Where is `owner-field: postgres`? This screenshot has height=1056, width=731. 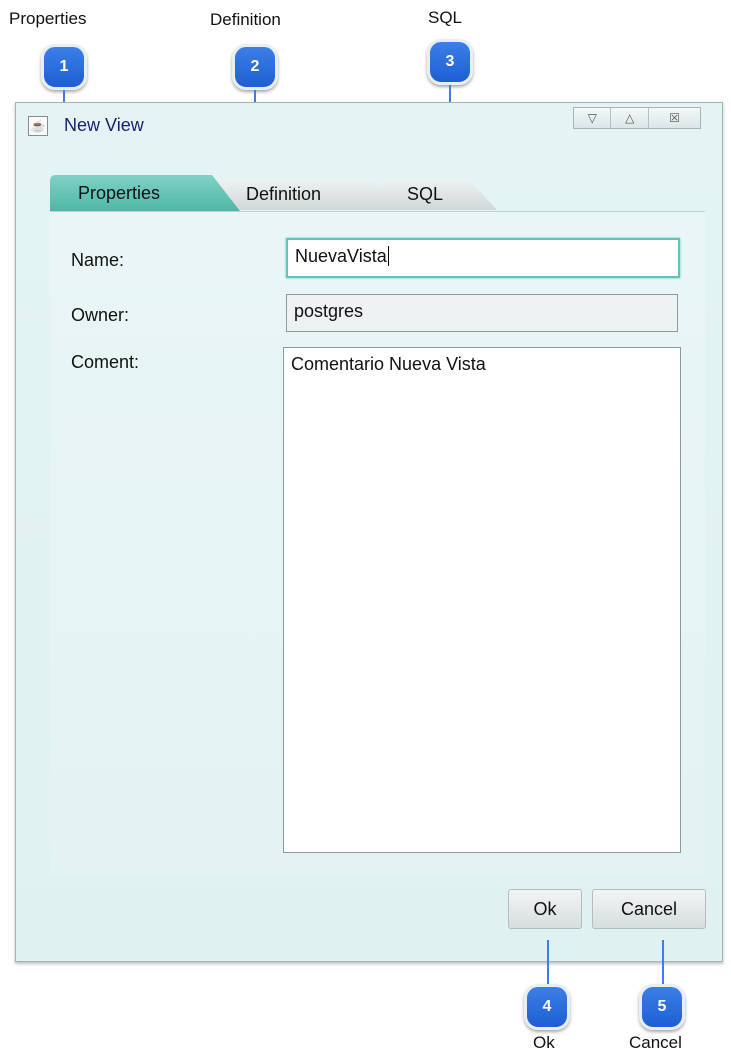
owner-field: postgres is located at coordinates (482, 313).